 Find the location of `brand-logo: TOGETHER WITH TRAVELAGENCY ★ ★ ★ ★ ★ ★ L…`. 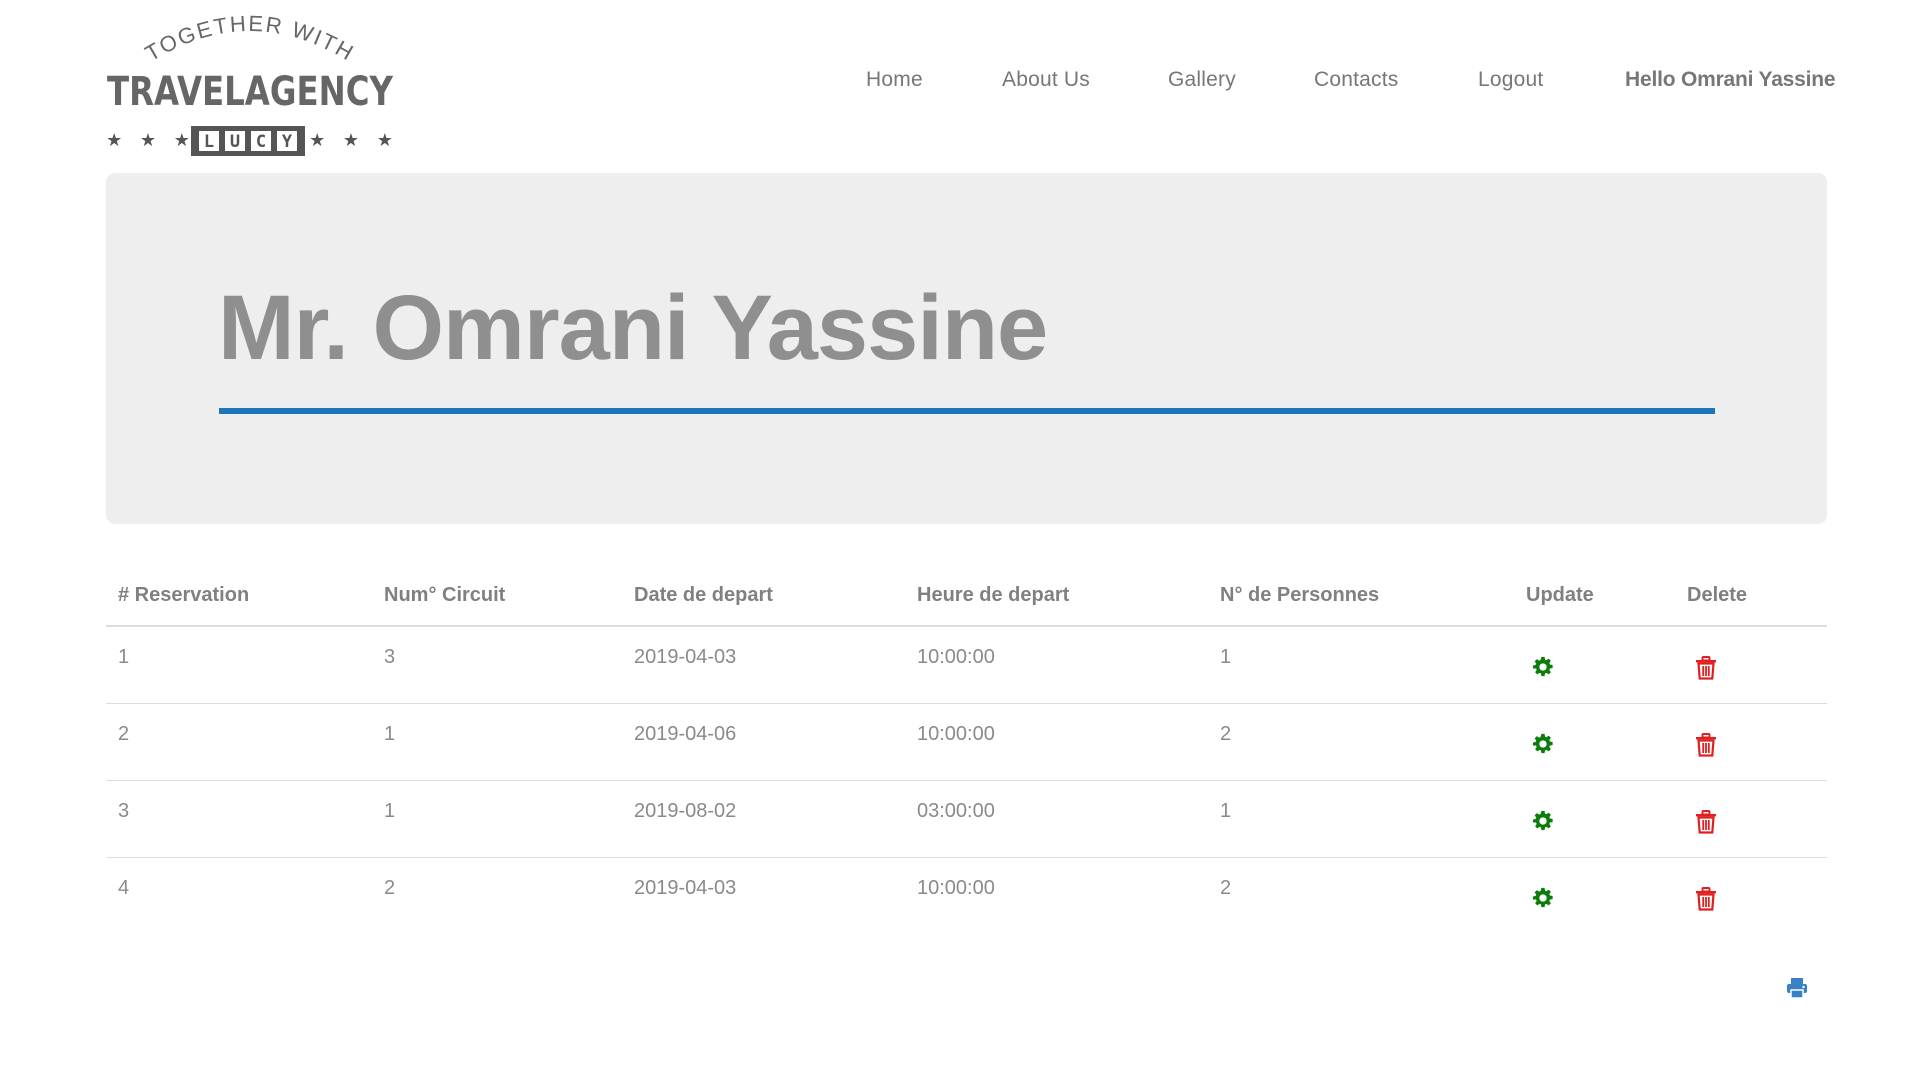

brand-logo: TOGETHER WITH TRAVELAGENCY ★ ★ ★ ★ ★ ★ L… is located at coordinates (250, 85).